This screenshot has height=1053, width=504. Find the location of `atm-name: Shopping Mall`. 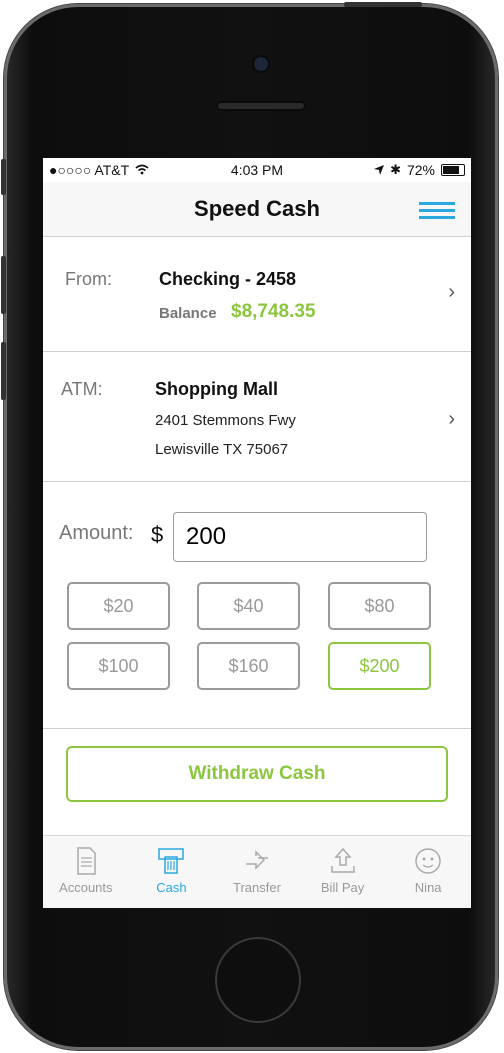

atm-name: Shopping Mall is located at coordinates (216, 389).